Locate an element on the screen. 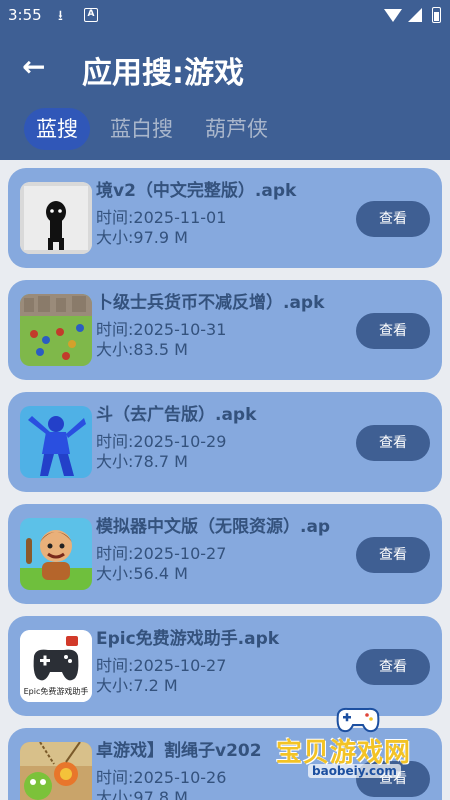 This screenshot has width=450, height=800. status-time: 3:55 is located at coordinates (25, 15).